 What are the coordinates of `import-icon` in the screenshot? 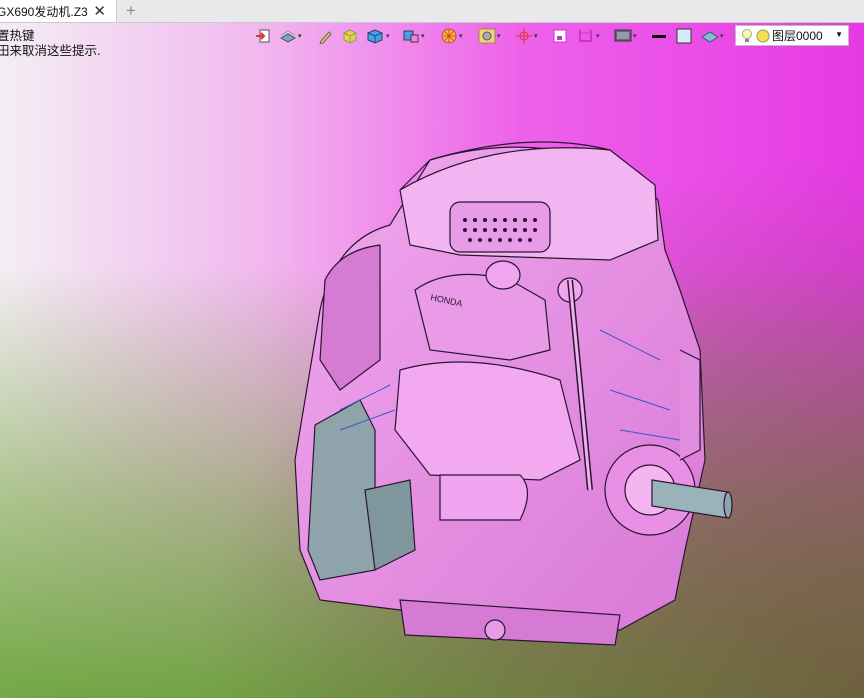 It's located at (263, 36).